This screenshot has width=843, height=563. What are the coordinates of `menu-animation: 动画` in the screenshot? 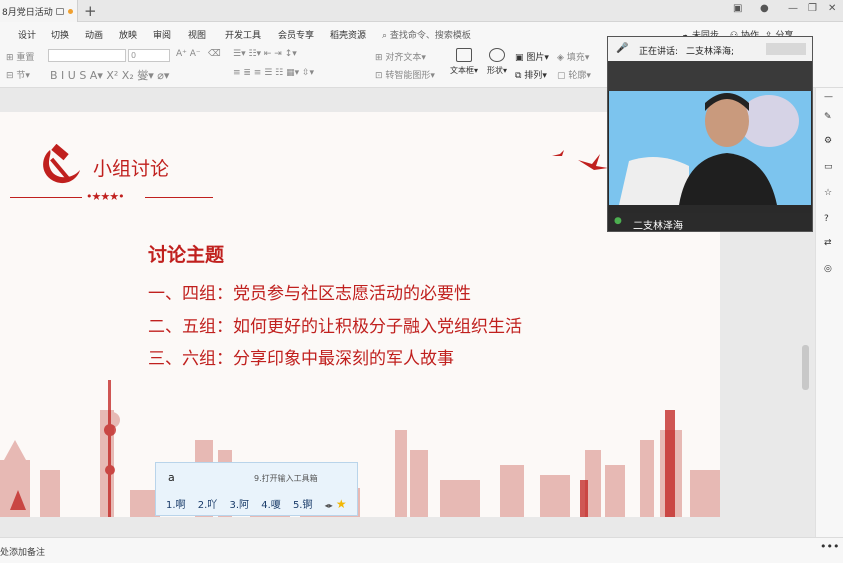 It's located at (94, 34).